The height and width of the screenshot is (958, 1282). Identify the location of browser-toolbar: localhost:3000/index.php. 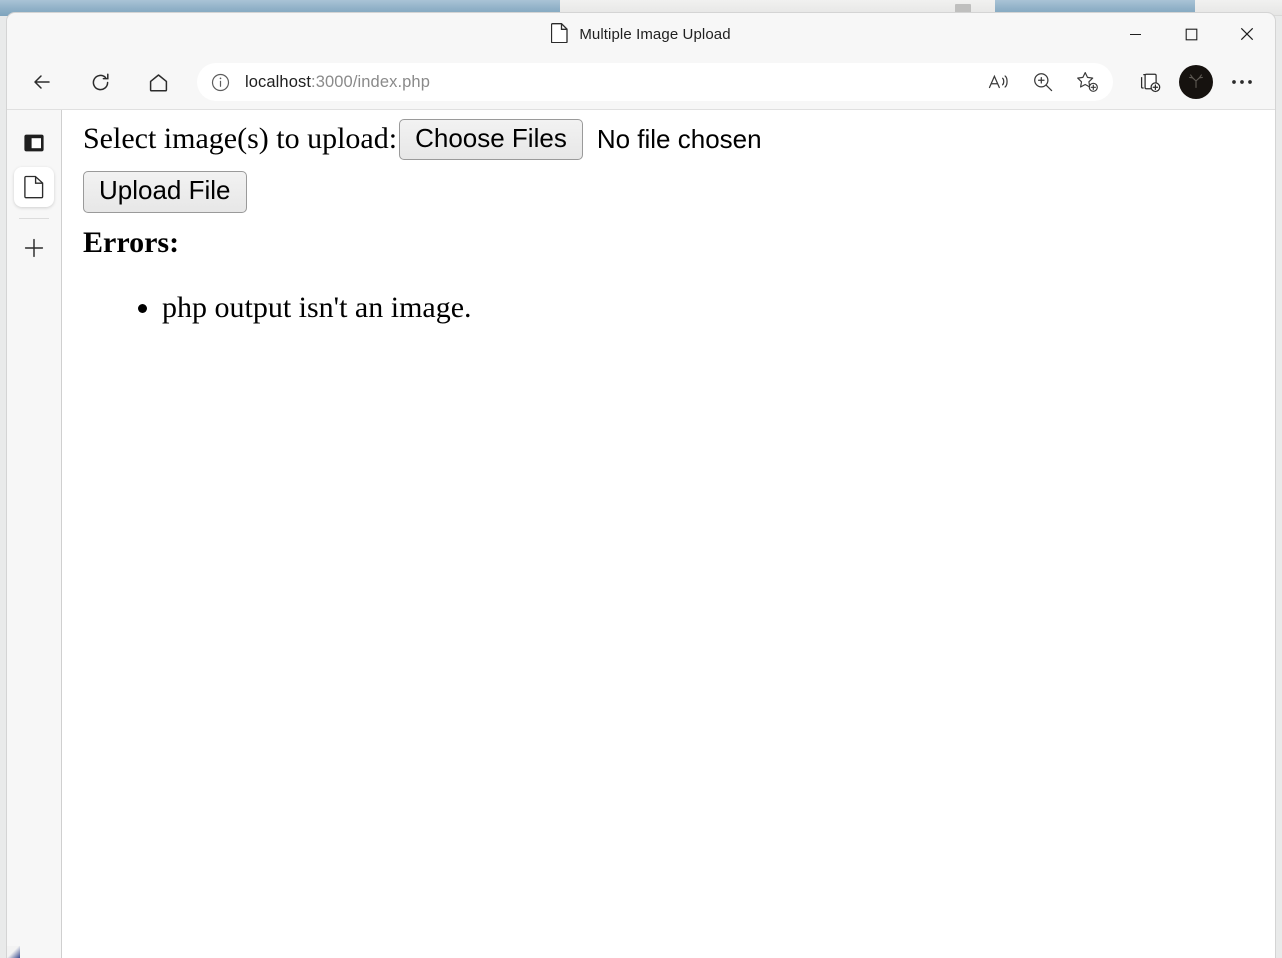
(641, 82).